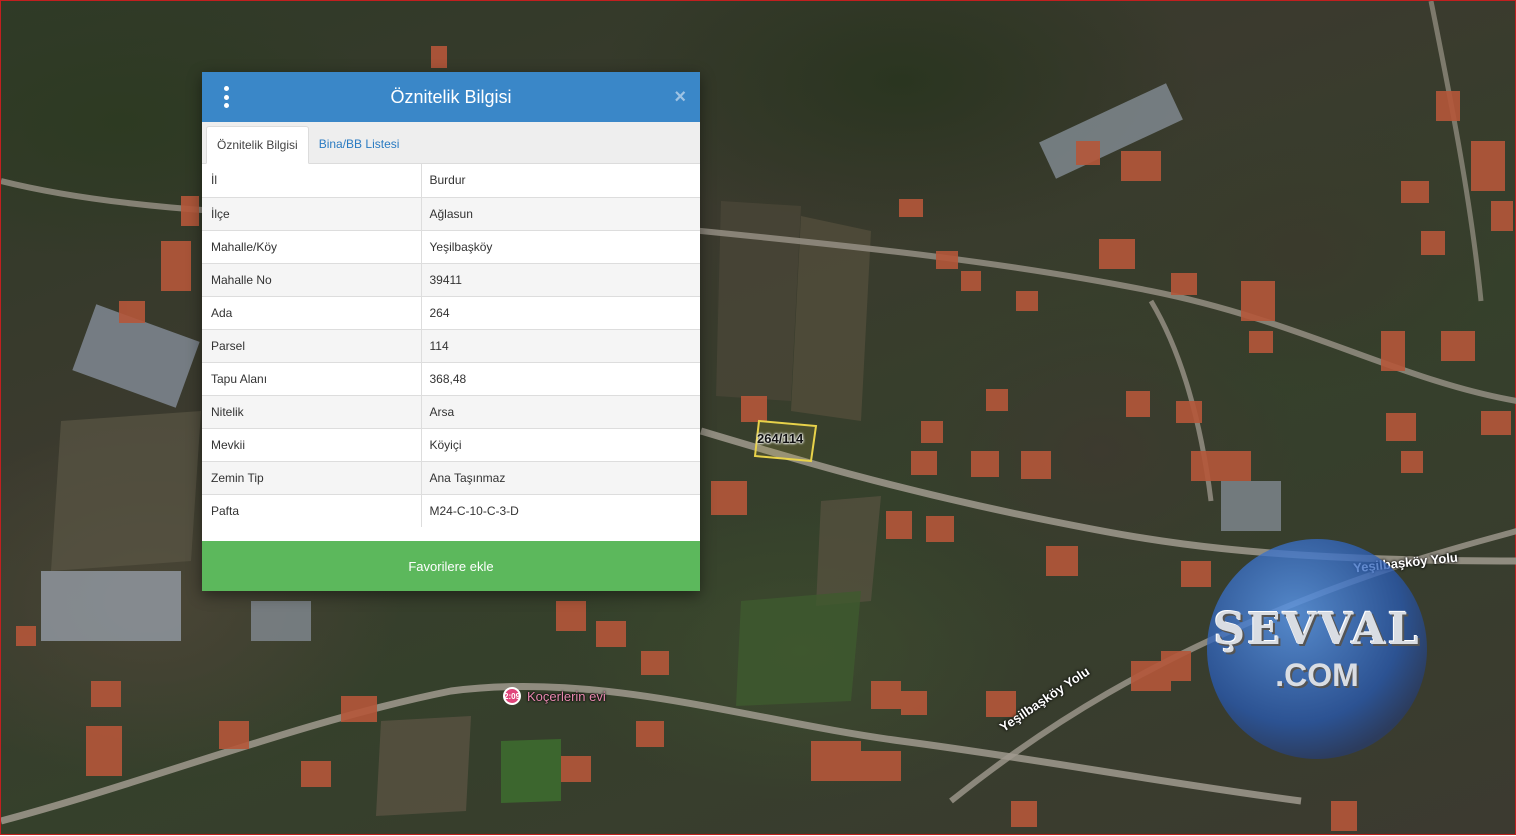  What do you see at coordinates (780, 438) in the screenshot?
I see `parcel-label: 264/114` at bounding box center [780, 438].